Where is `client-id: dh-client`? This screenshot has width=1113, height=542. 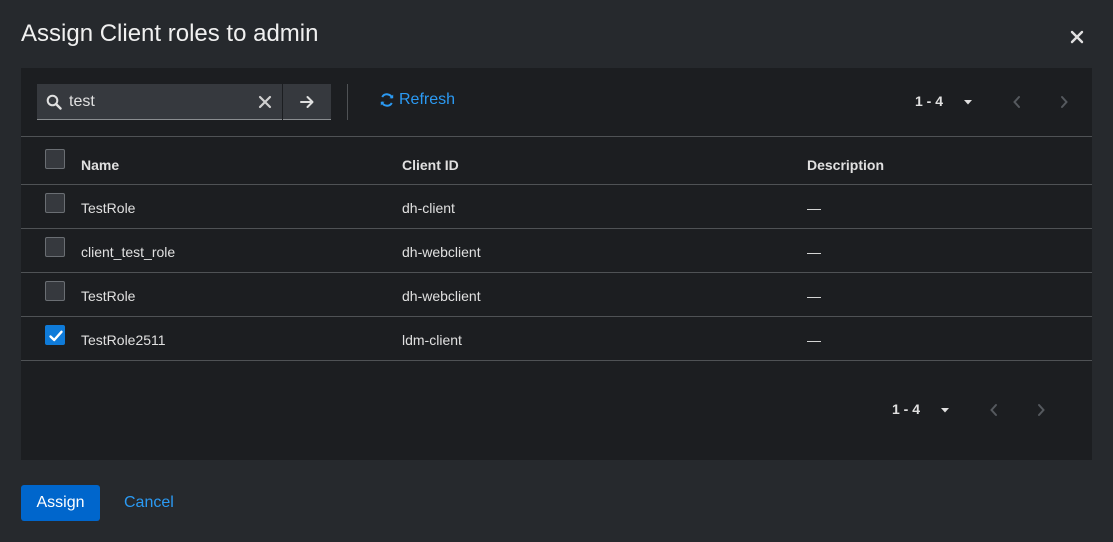
client-id: dh-client is located at coordinates (428, 208).